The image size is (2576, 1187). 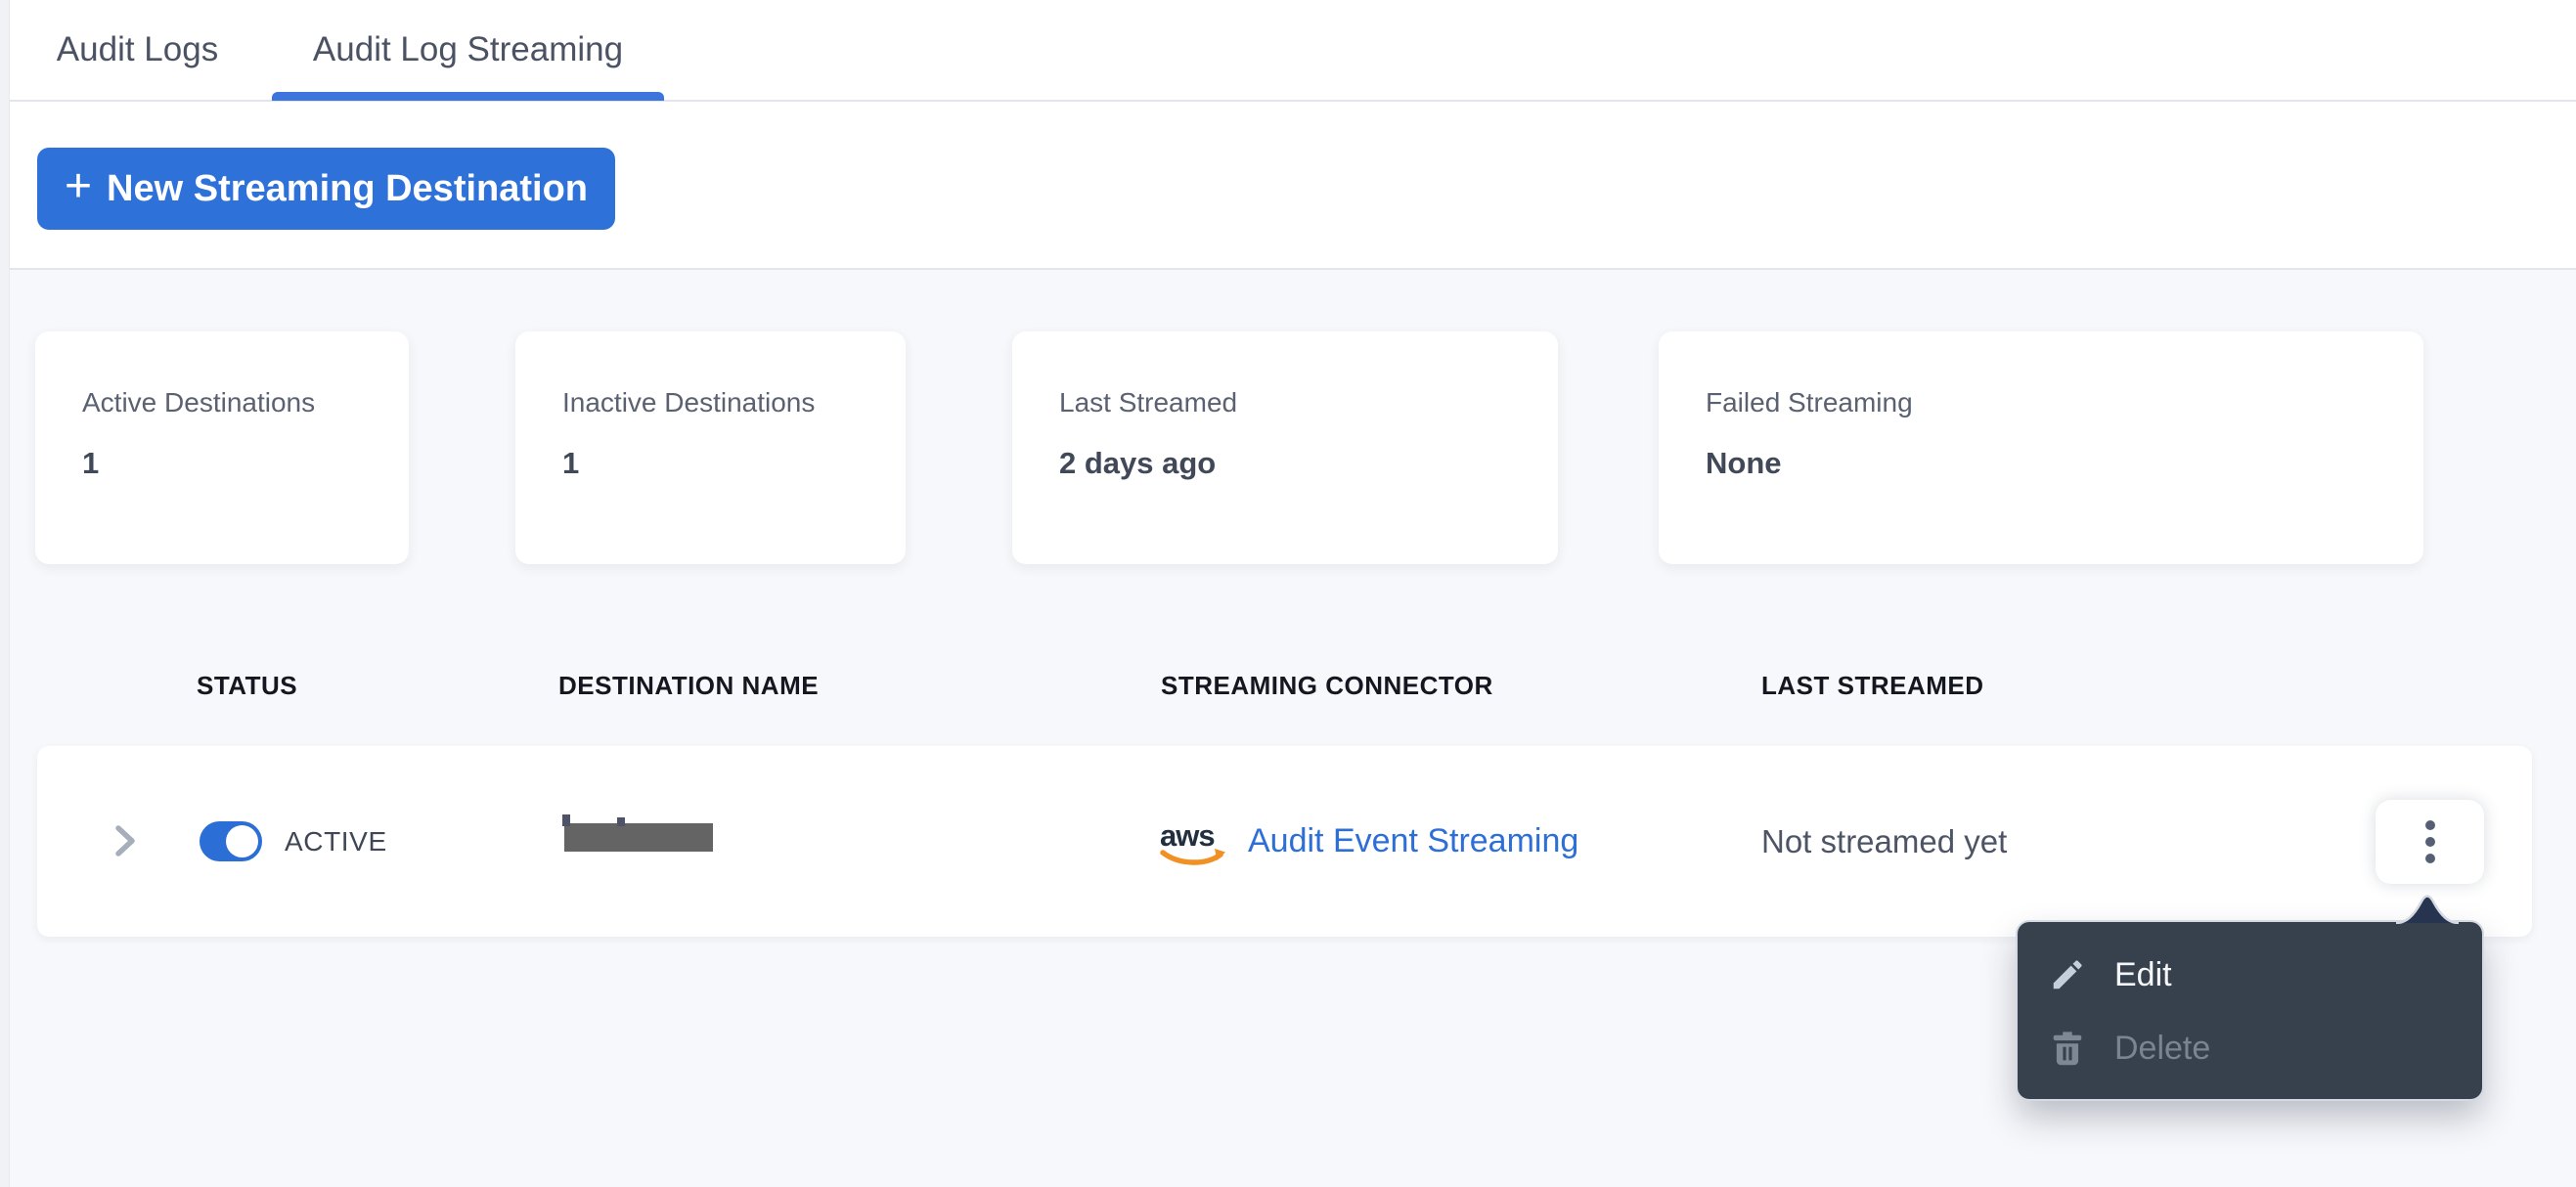 I want to click on plus-icon: +, so click(x=79, y=186).